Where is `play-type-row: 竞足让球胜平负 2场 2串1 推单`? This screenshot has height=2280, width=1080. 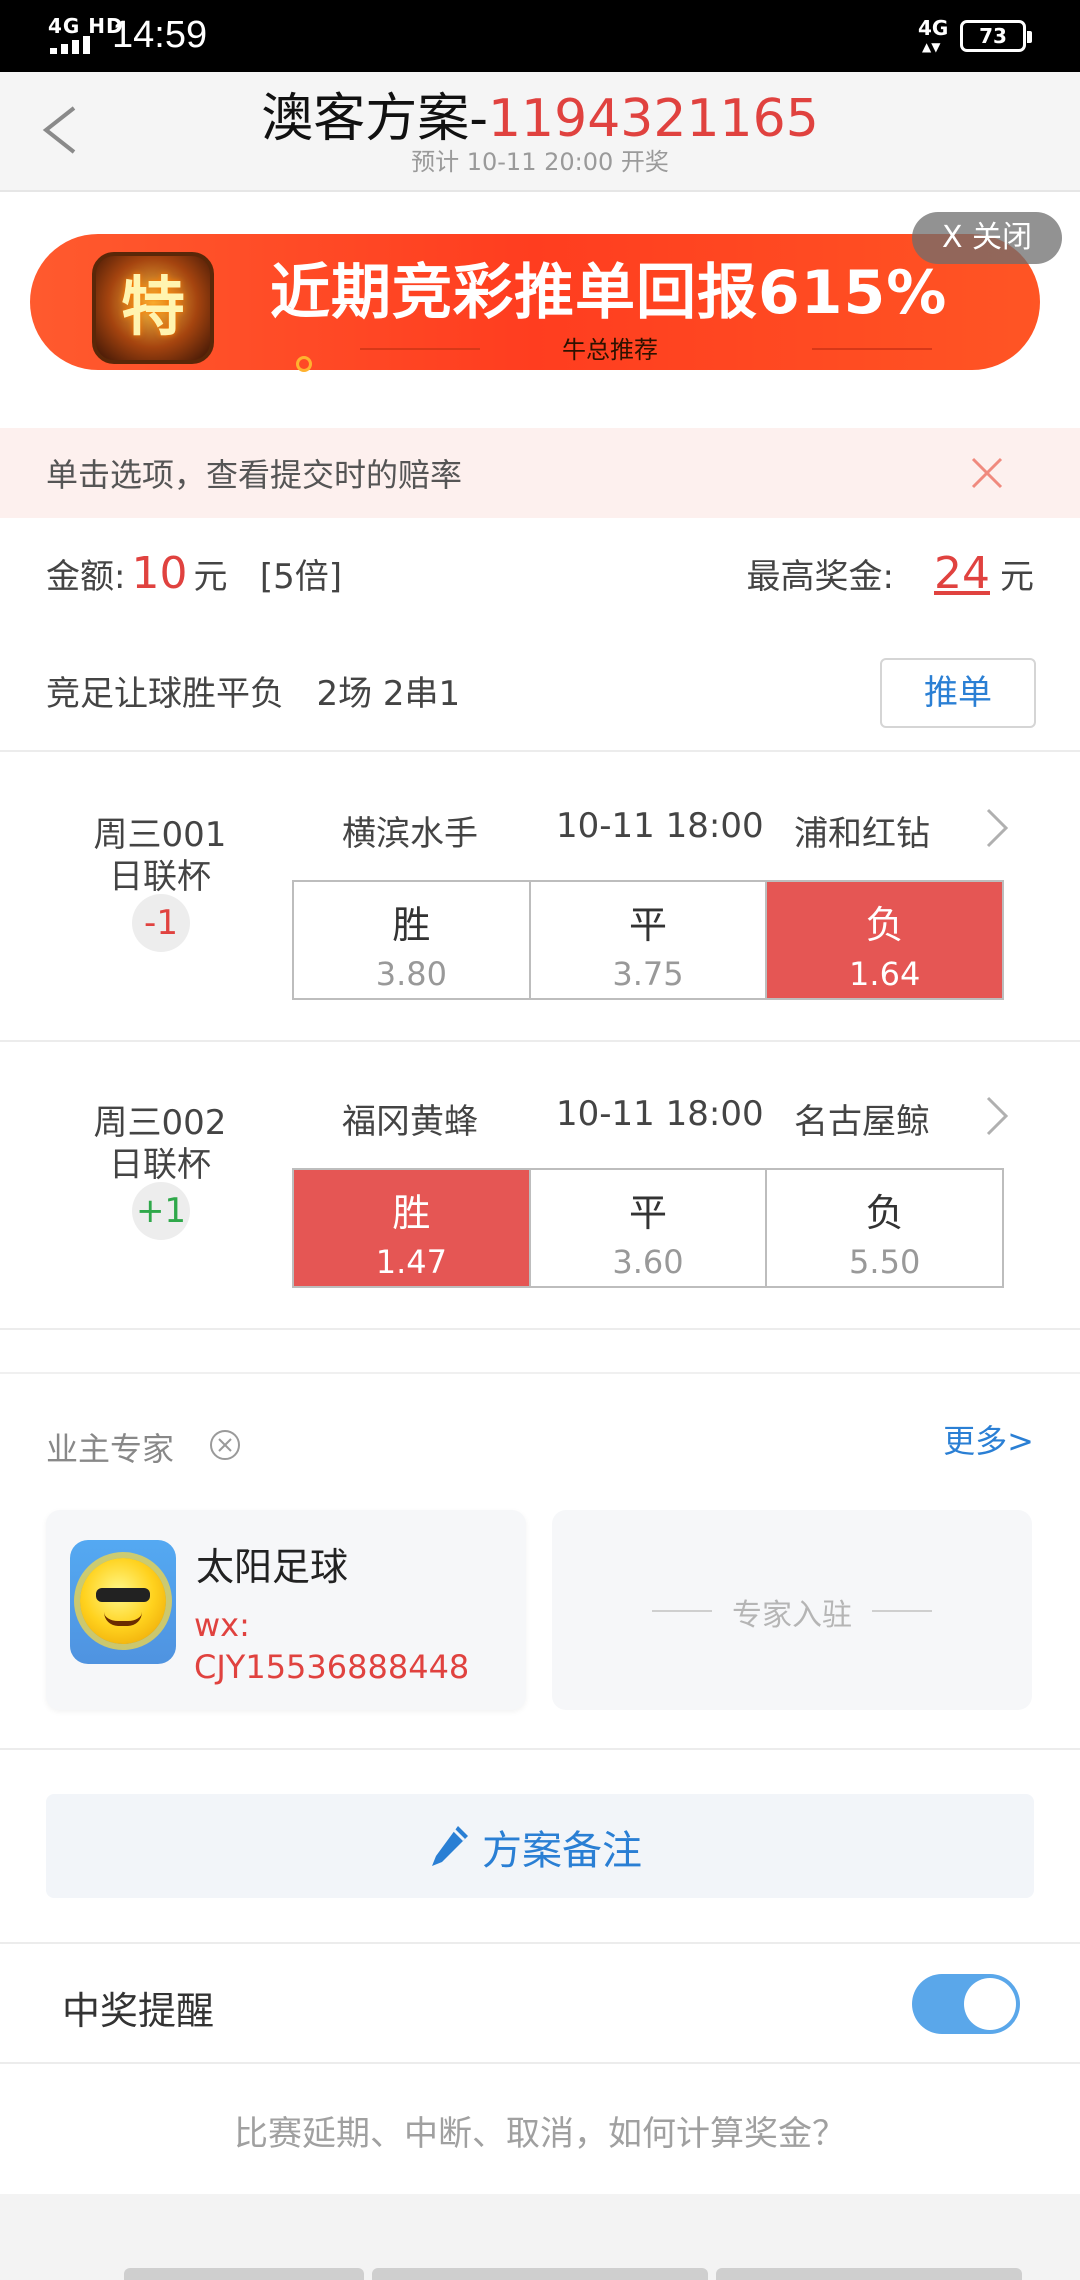
play-type-row: 竞足让球胜平负 2场 2串1 推单 is located at coordinates (540, 693).